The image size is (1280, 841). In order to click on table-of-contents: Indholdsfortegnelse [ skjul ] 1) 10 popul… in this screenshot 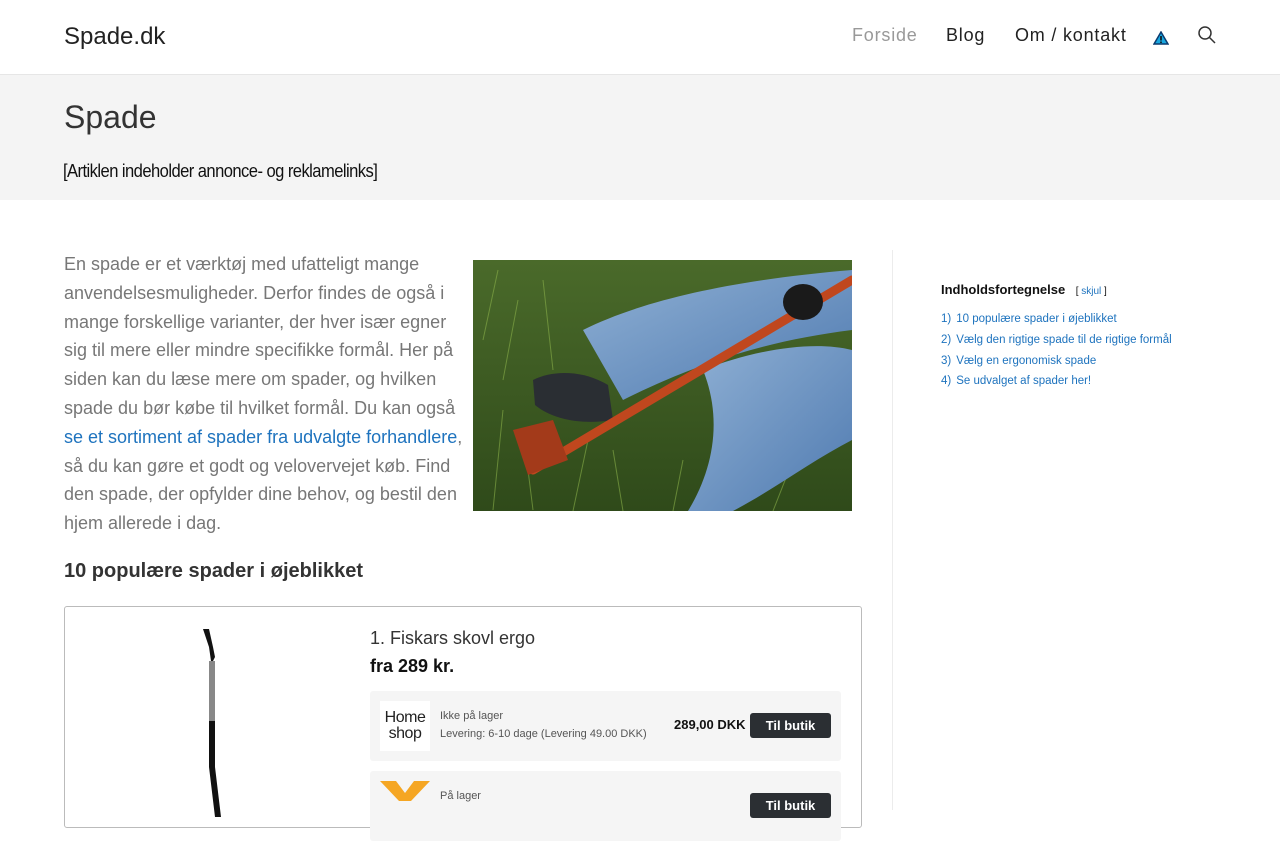, I will do `click(1091, 336)`.